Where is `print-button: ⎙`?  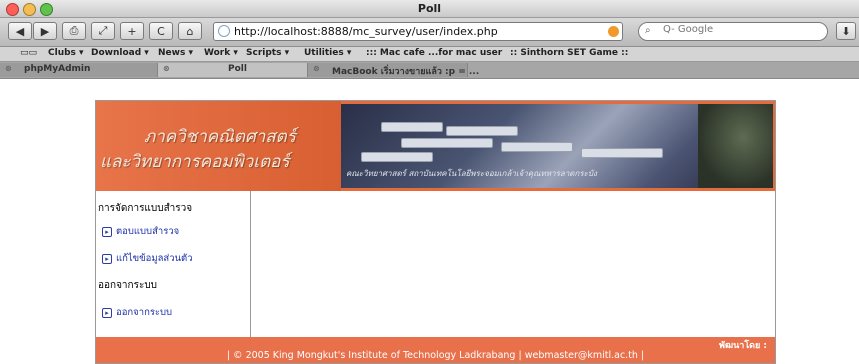
print-button: ⎙ is located at coordinates (74, 31).